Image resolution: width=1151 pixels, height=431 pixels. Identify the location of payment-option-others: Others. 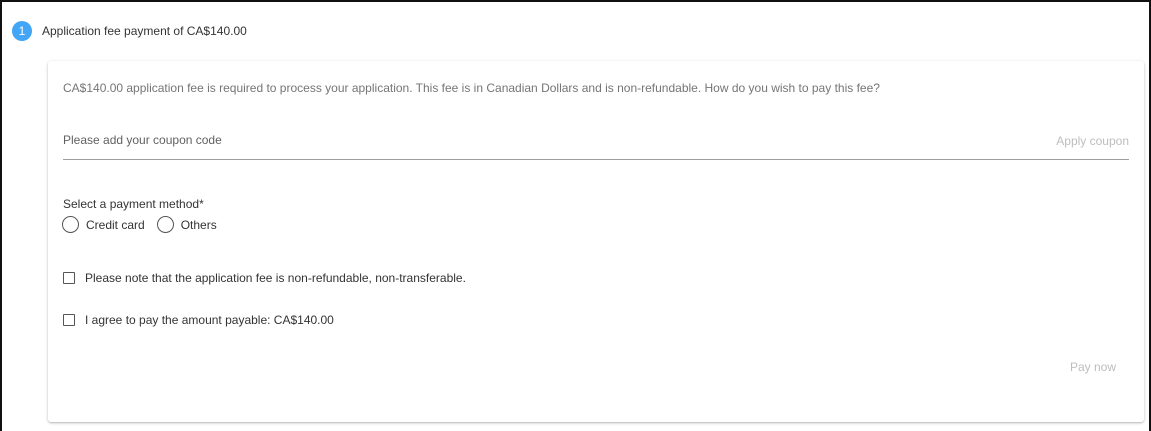
(186, 224).